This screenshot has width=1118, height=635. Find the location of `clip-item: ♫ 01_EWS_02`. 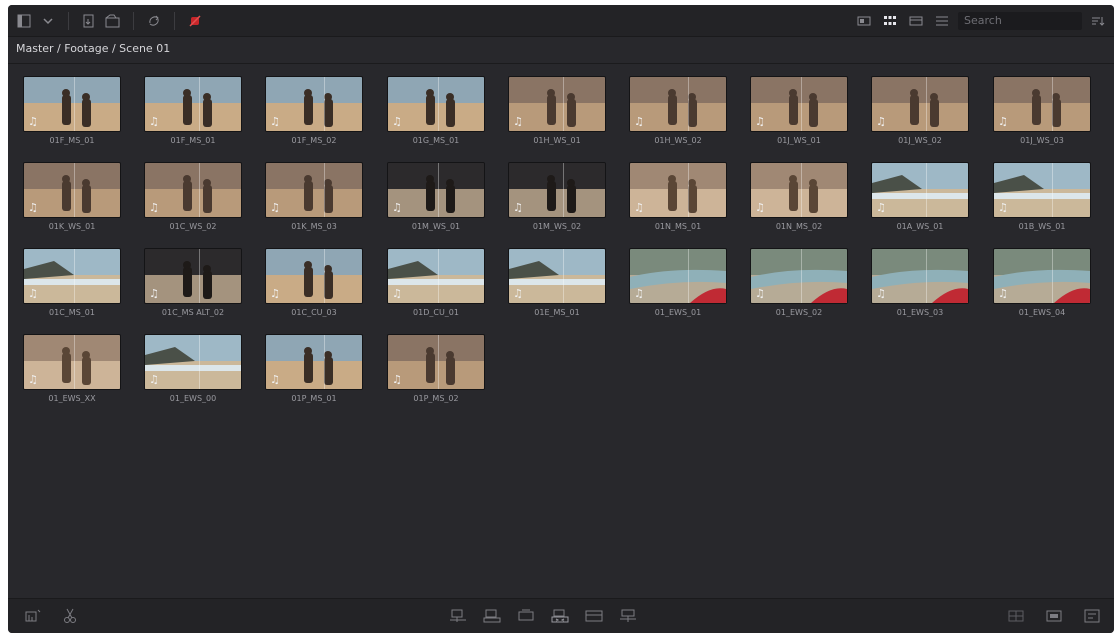

clip-item: ♫ 01_EWS_02 is located at coordinates (799, 282).